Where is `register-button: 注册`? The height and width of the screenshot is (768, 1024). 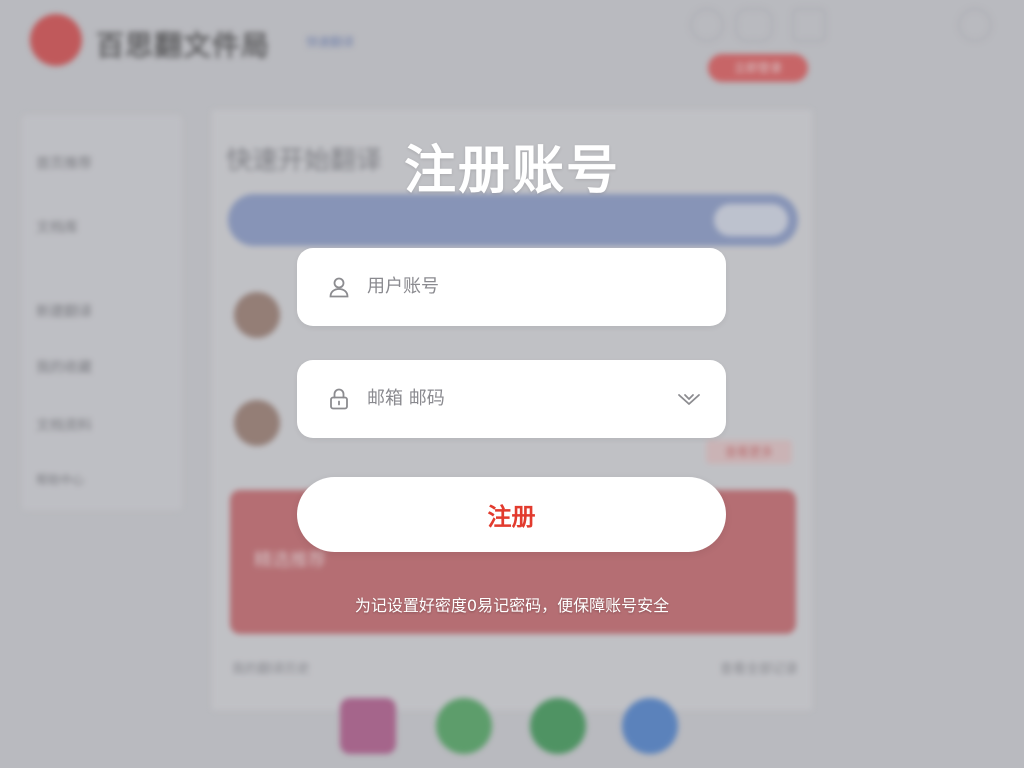
register-button: 注册 is located at coordinates (511, 514).